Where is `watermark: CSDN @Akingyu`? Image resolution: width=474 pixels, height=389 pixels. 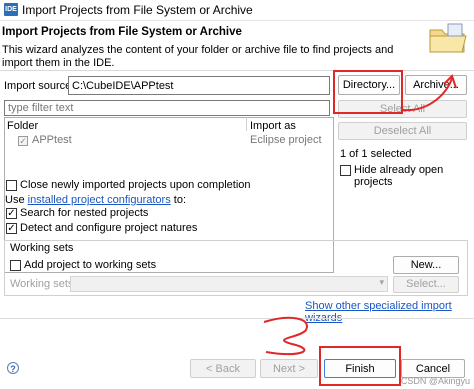
watermark: CSDN @Akingyu is located at coordinates (435, 381).